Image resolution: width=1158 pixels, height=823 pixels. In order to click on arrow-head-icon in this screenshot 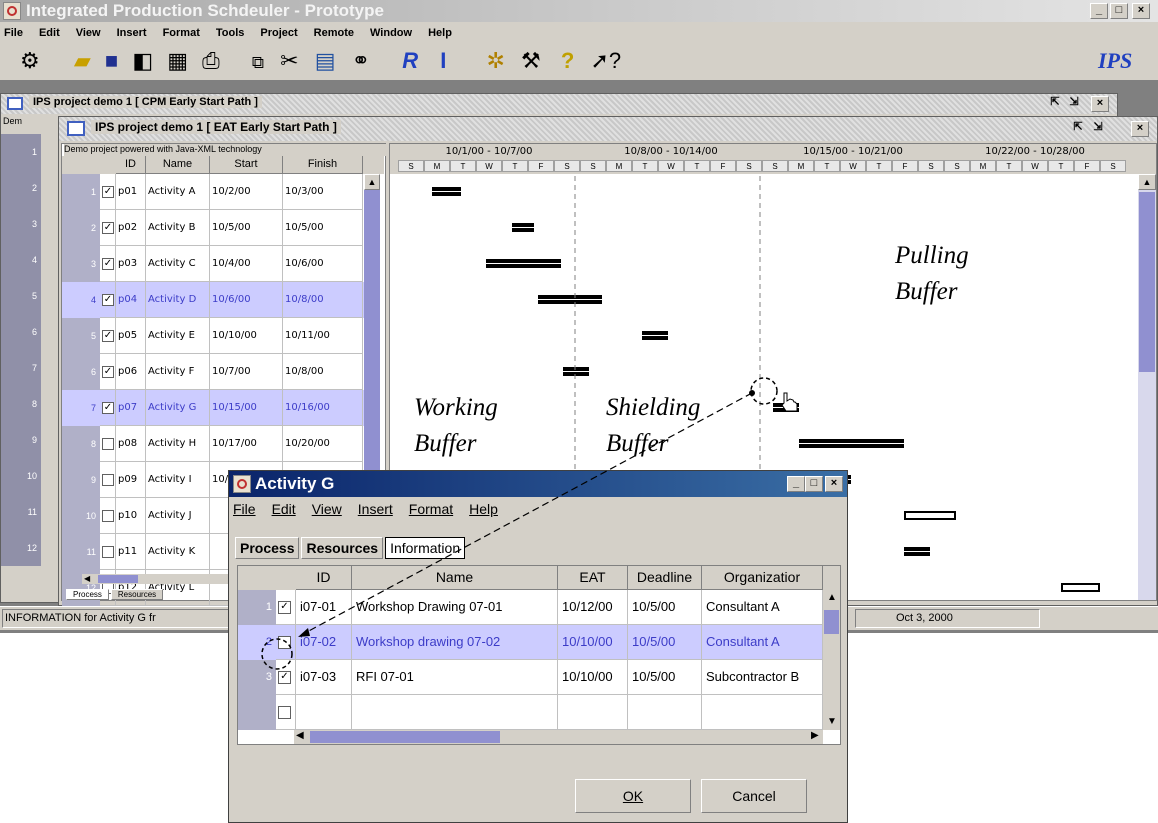, I will do `click(304, 632)`.